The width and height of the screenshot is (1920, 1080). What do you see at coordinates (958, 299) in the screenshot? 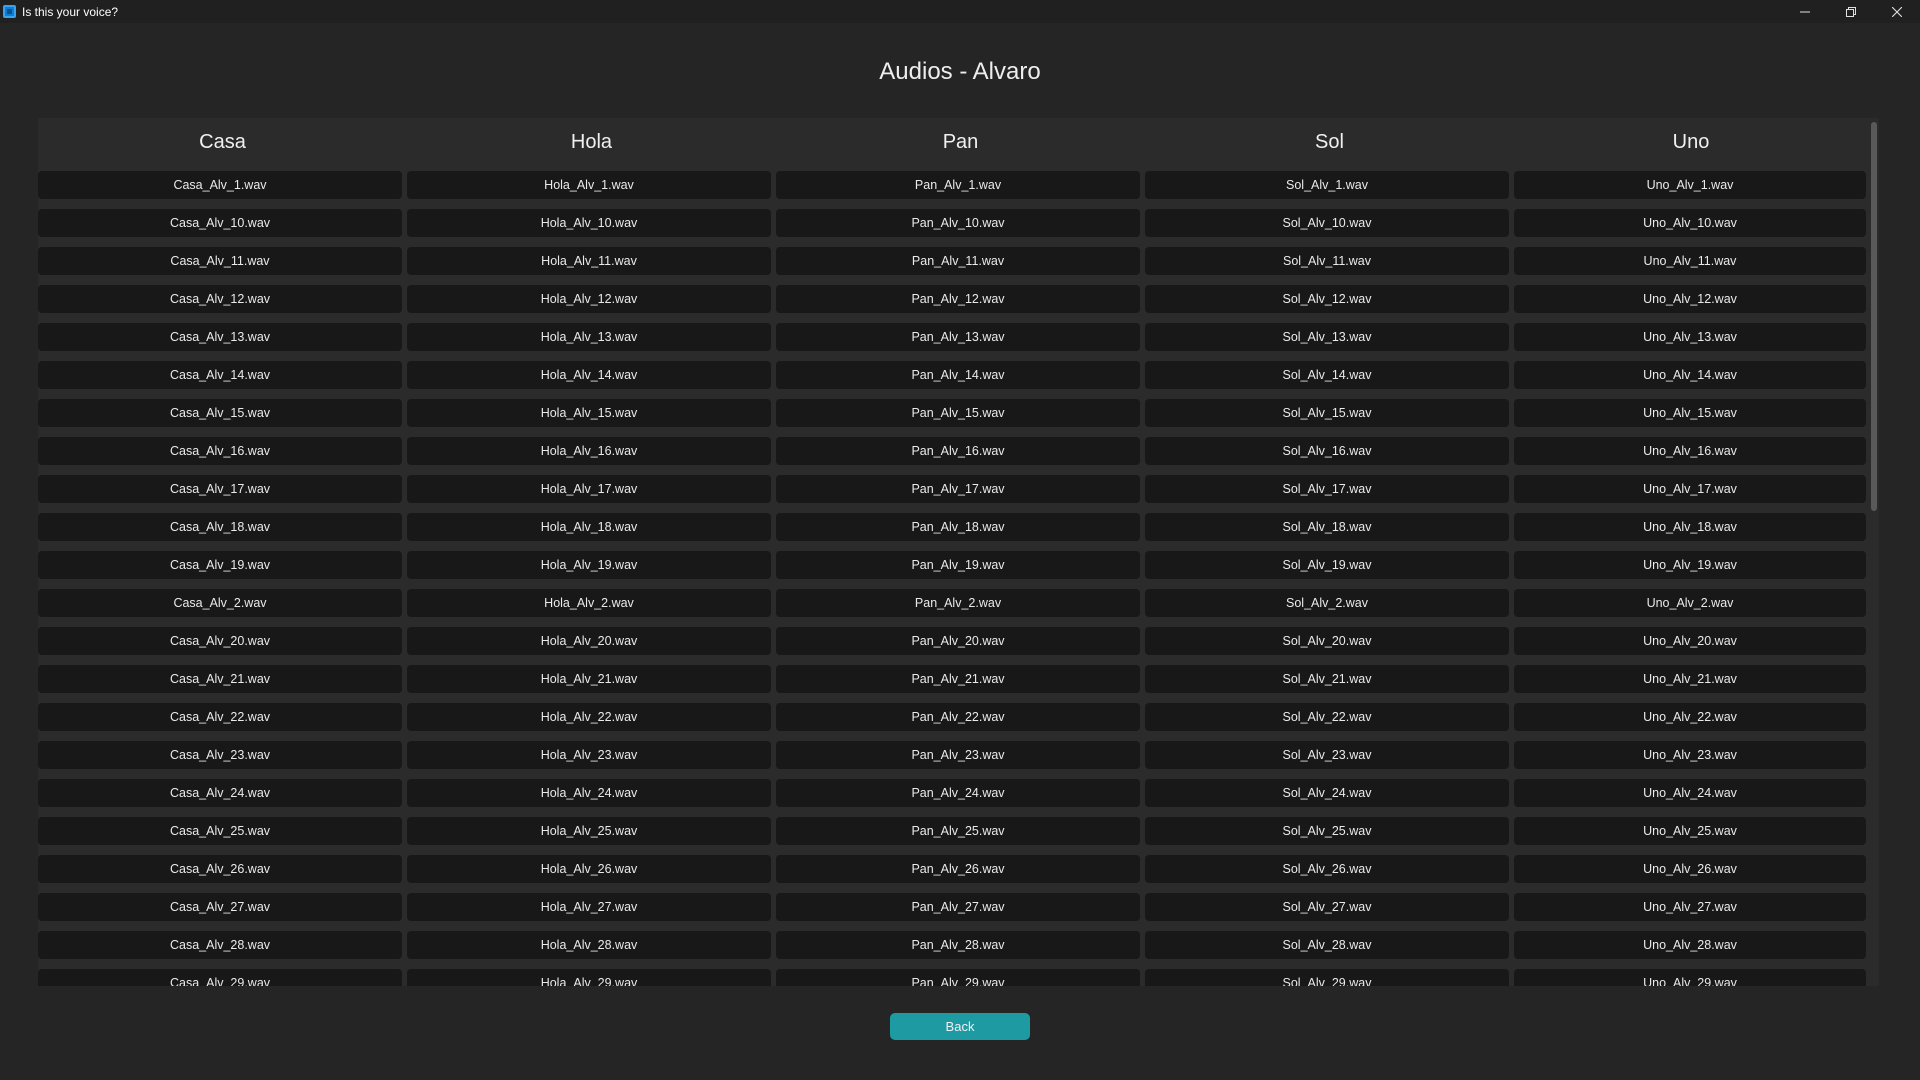
I see `audio-file-button: Pan_Alv_12.wav` at bounding box center [958, 299].